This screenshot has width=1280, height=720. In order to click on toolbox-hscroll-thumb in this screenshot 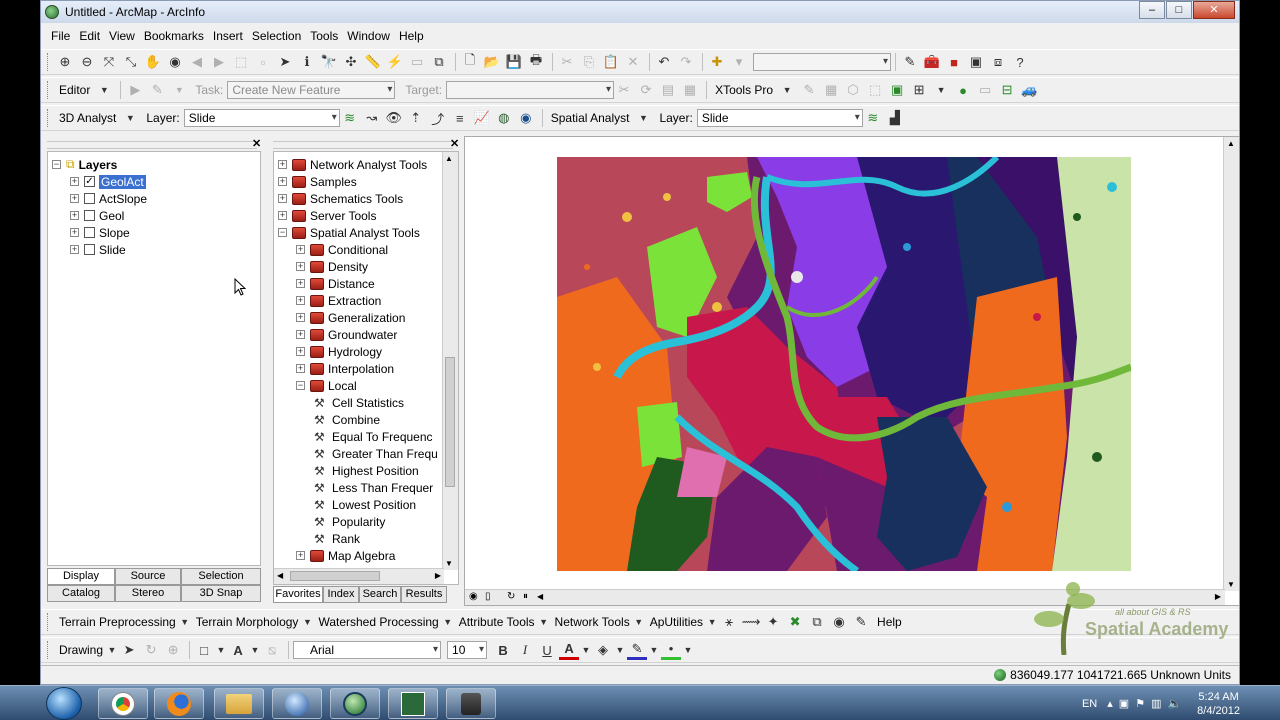, I will do `click(335, 576)`.